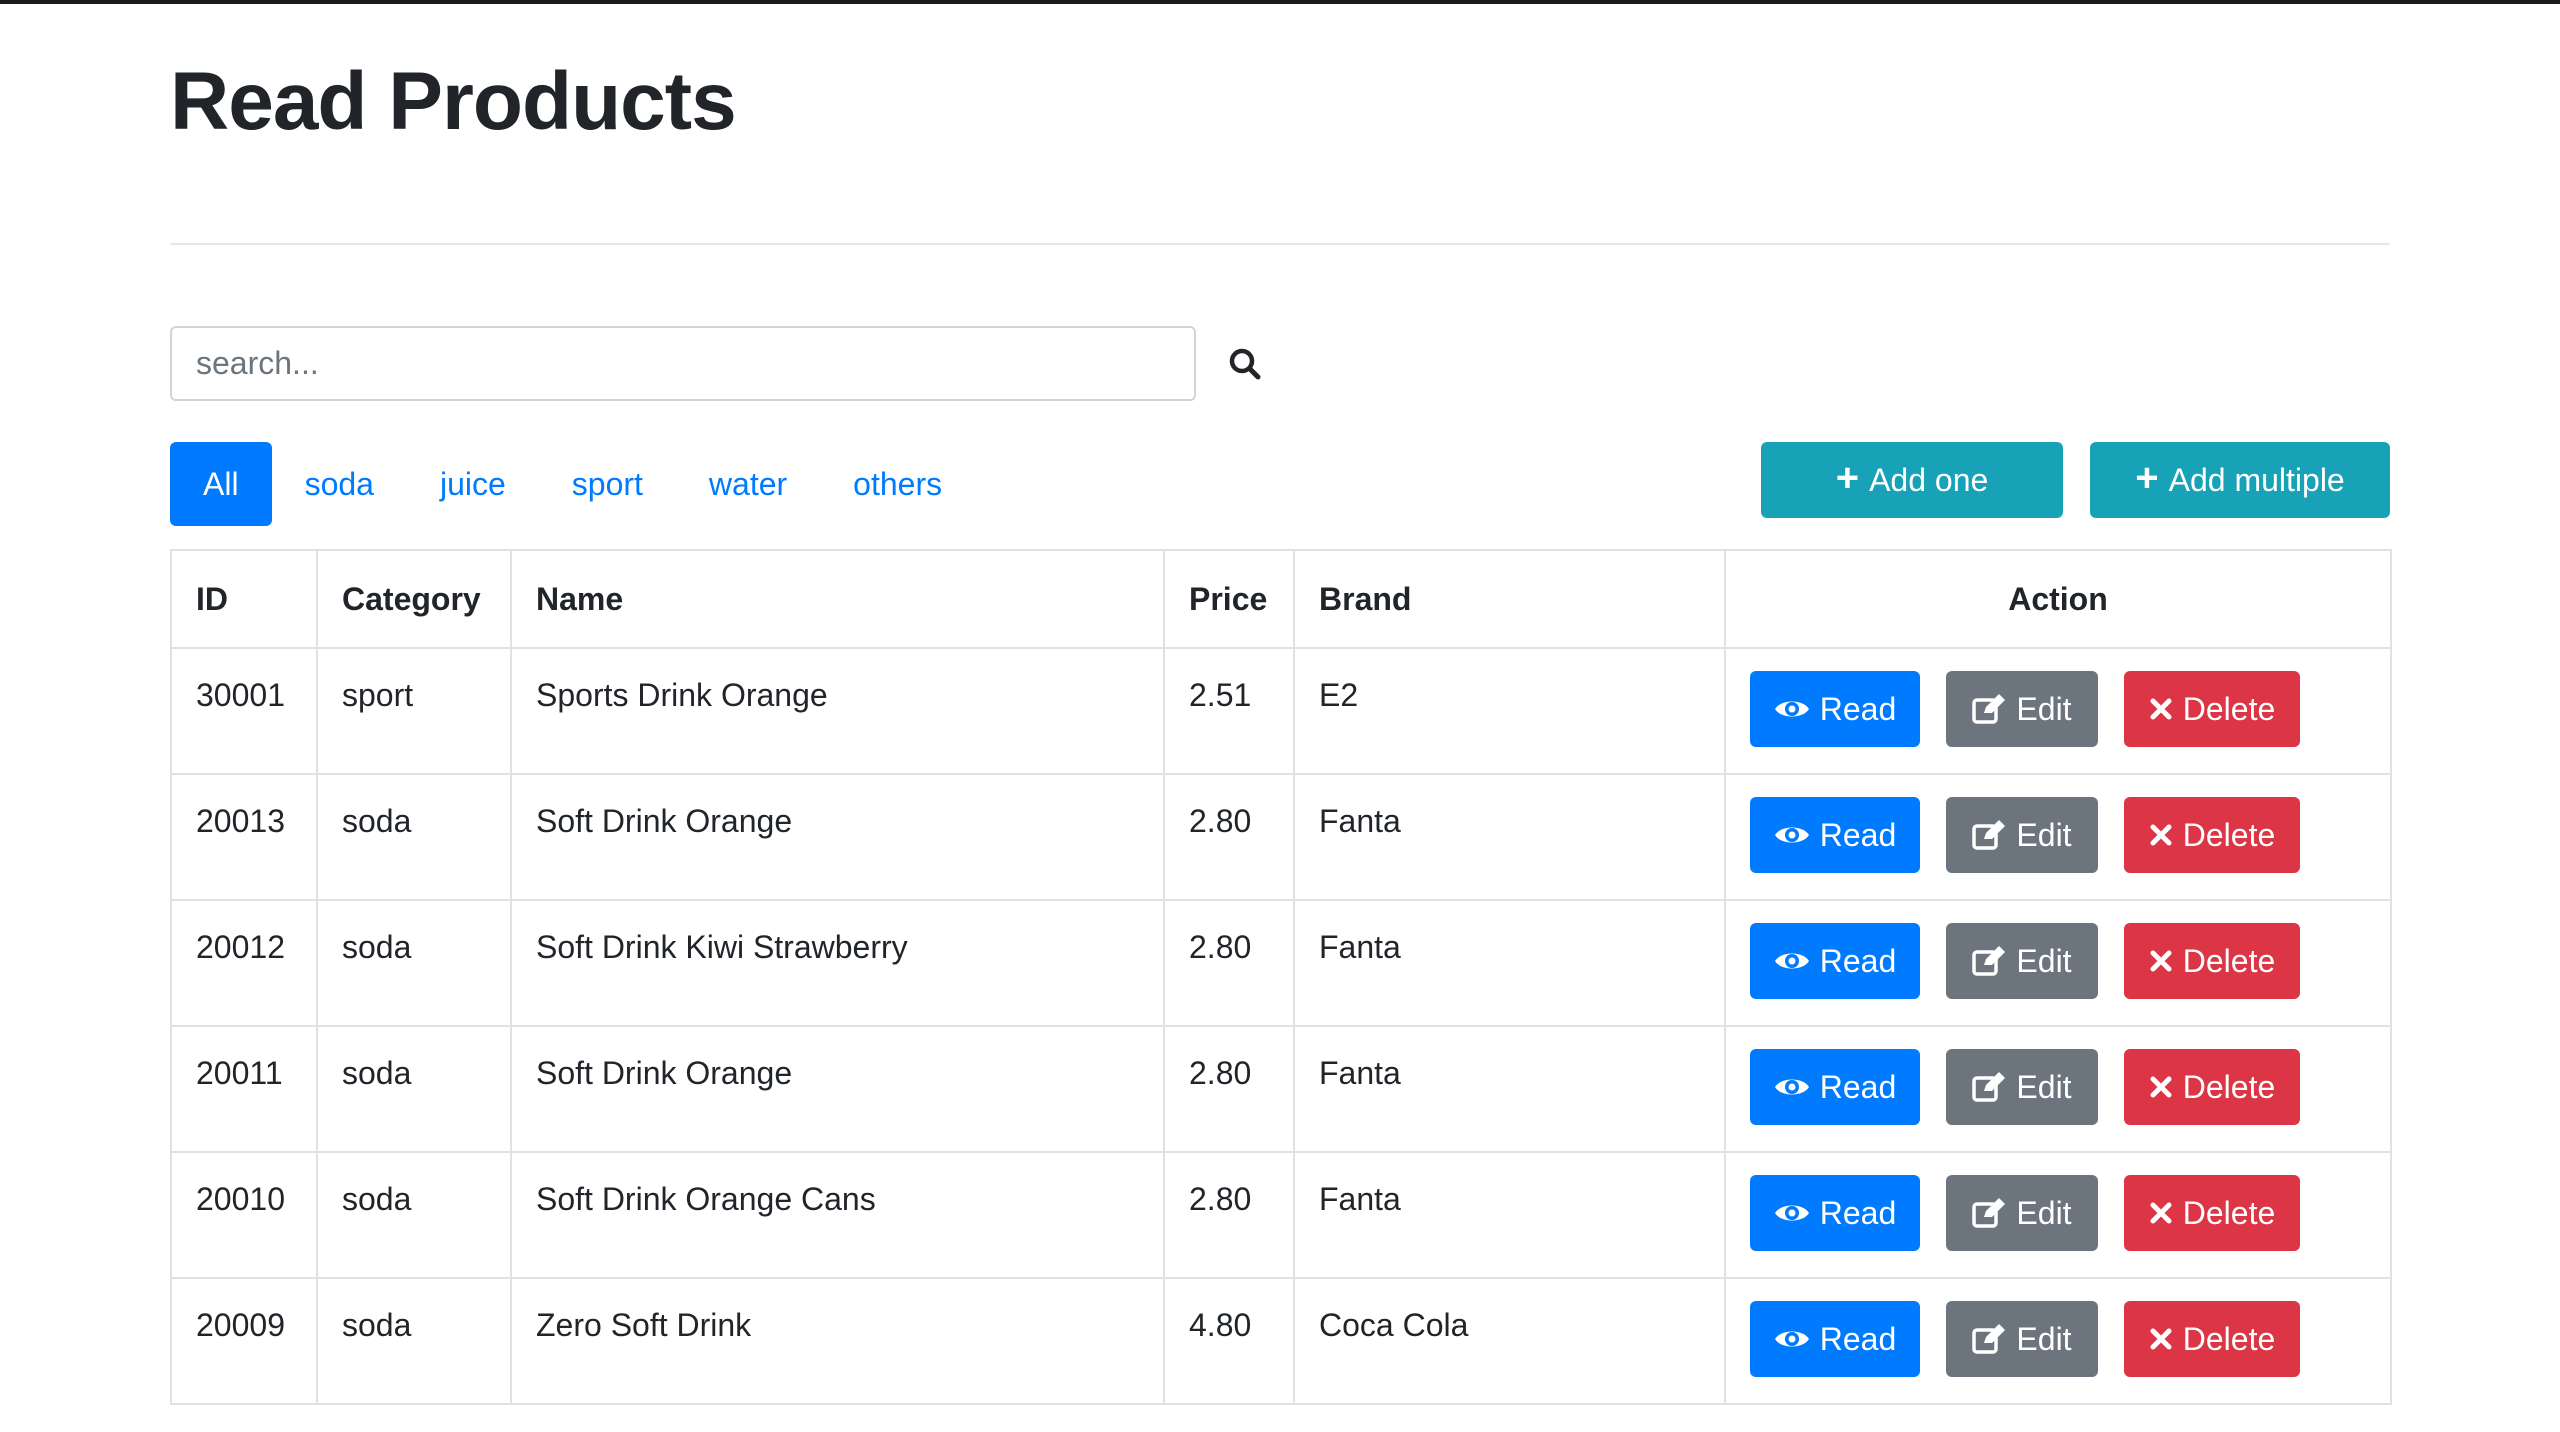  I want to click on filter-tab-others: others, so click(897, 484).